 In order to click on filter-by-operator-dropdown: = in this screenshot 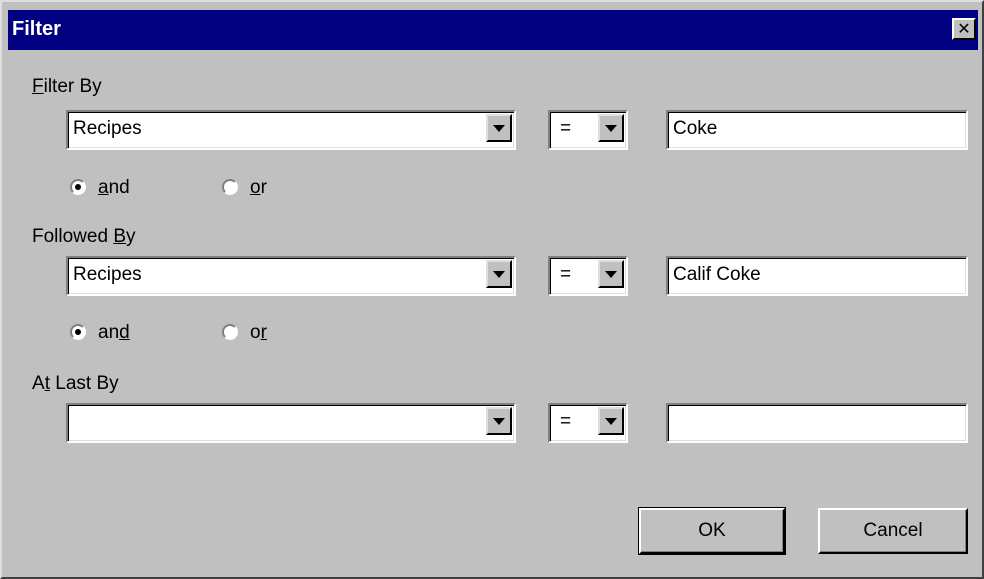, I will do `click(588, 130)`.